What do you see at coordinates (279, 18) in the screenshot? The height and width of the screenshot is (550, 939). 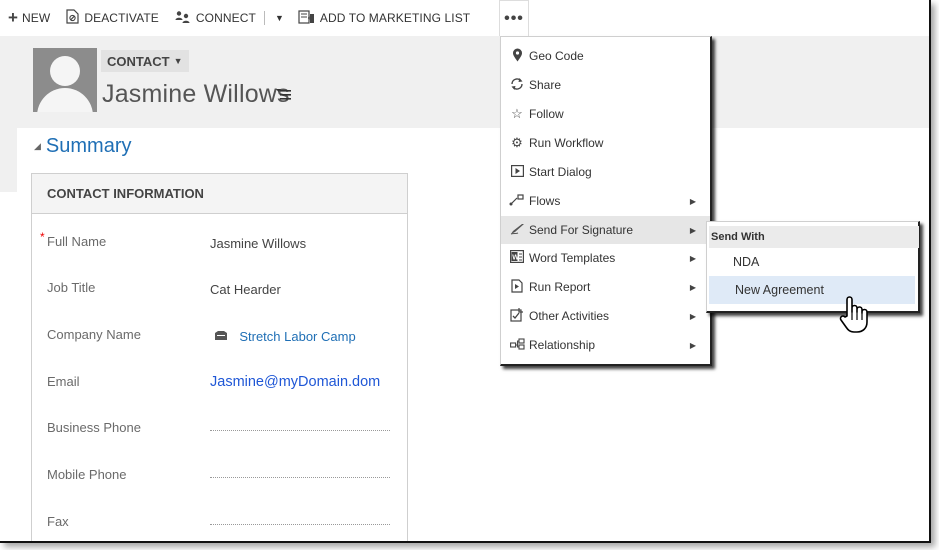 I see `connect-dropdown-icon: ▼` at bounding box center [279, 18].